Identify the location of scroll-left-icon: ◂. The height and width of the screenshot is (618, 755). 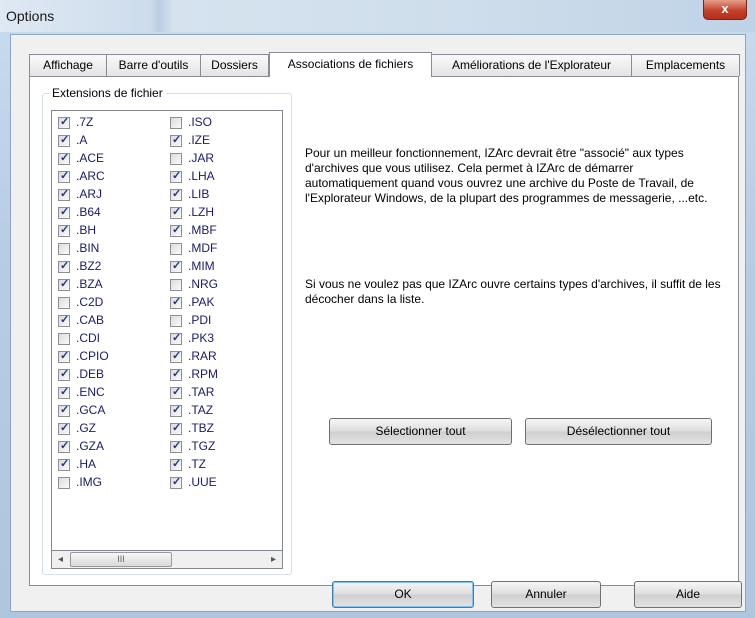
(60, 559).